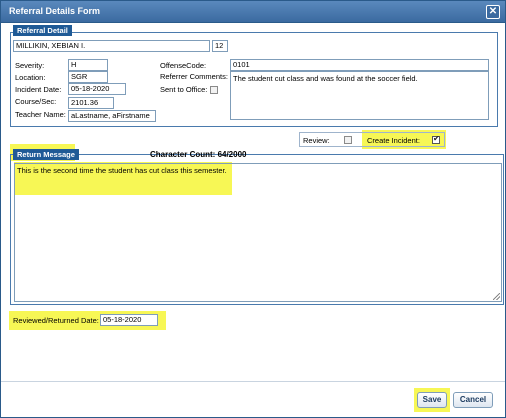 This screenshot has width=506, height=418. Describe the element at coordinates (97, 89) in the screenshot. I see `incident-date-field: 05-18-2020` at that location.